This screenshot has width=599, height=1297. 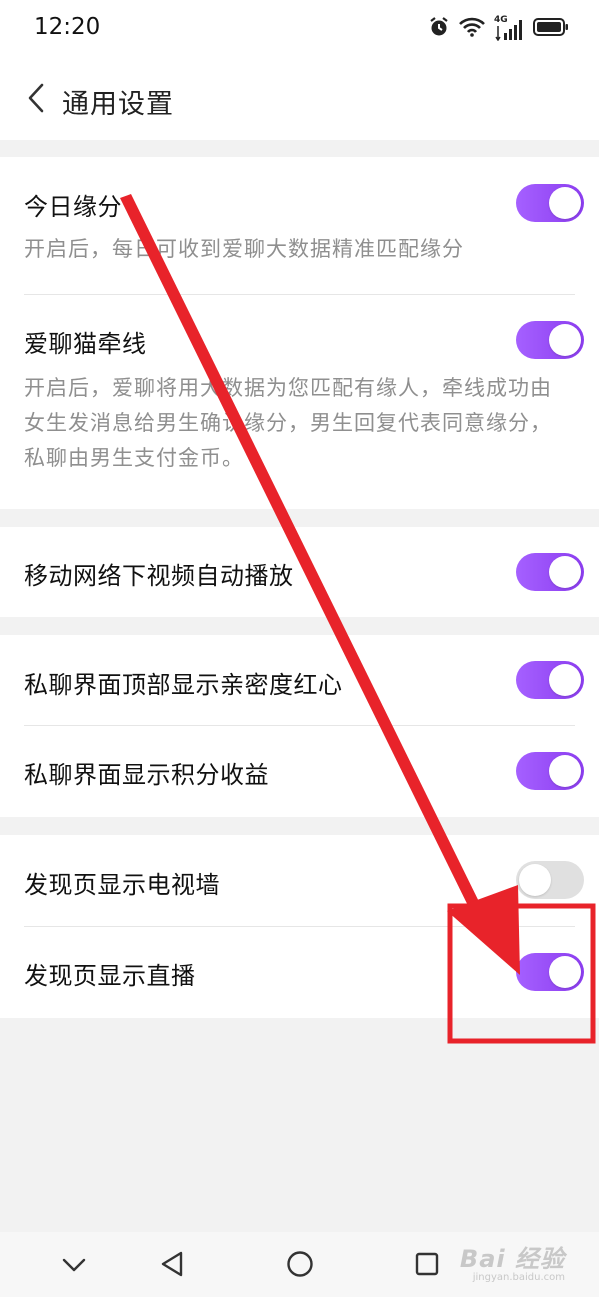 What do you see at coordinates (304, 226) in the screenshot?
I see `setting-row-fate: 今日缘分 开启后，每日可收到爱聊大数据精准匹配缘分` at bounding box center [304, 226].